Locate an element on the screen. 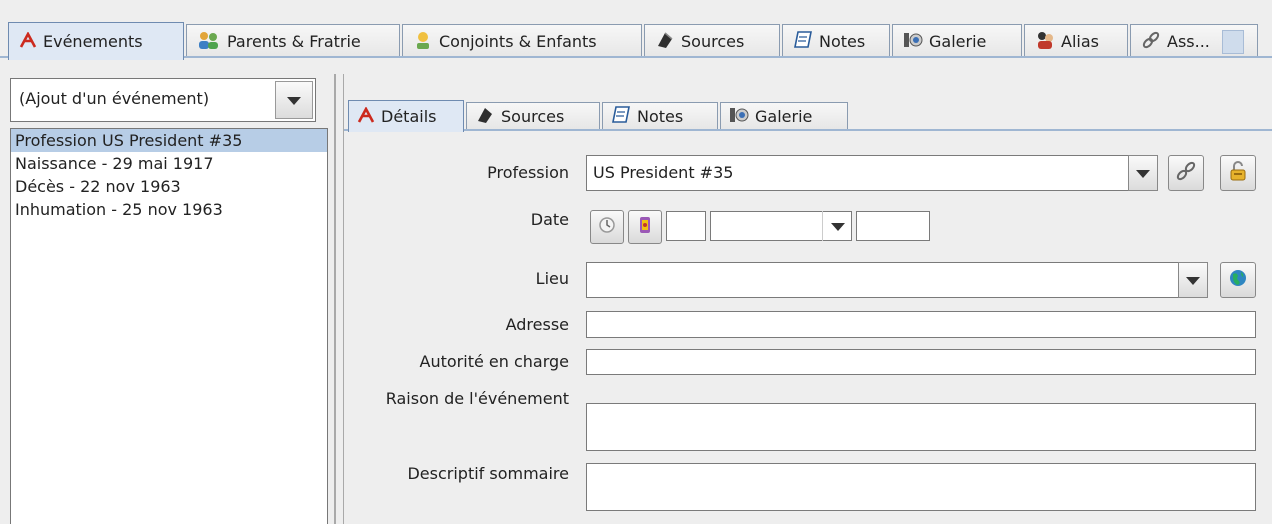  tab-galerie: Galerie is located at coordinates (957, 41).